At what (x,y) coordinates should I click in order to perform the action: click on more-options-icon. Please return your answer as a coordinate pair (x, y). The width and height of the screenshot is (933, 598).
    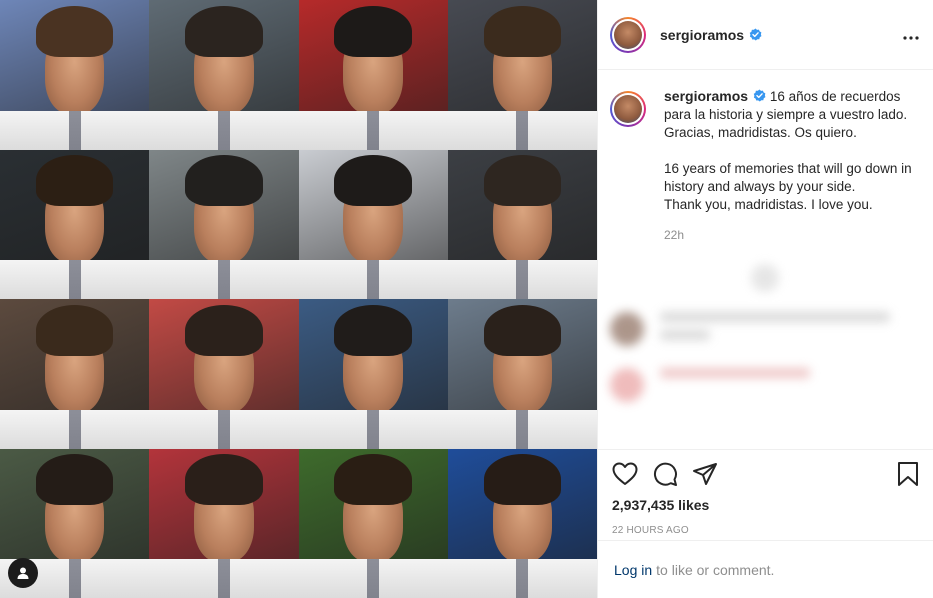
    Looking at the image, I should click on (911, 34).